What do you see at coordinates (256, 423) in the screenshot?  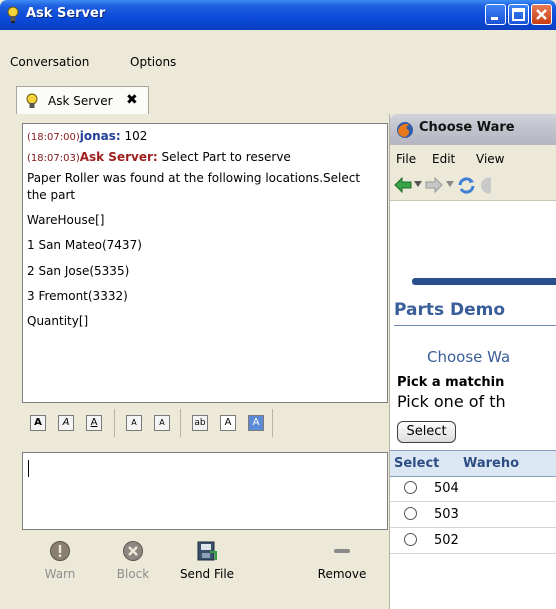 I see `font-icon: A` at bounding box center [256, 423].